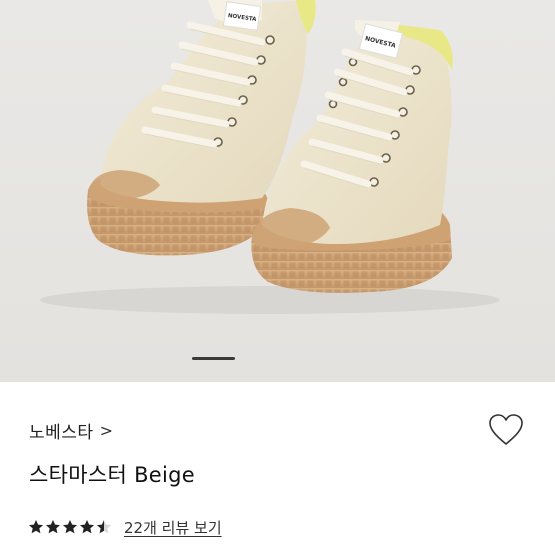 The image size is (555, 555). Describe the element at coordinates (61, 432) in the screenshot. I see `brand-name: 노베스타` at that location.